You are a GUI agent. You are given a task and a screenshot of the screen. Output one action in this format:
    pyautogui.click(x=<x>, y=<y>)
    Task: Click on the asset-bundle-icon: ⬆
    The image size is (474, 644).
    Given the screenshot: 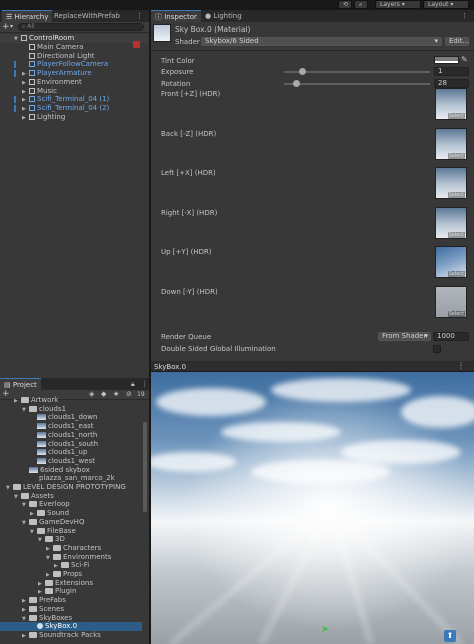 What is the action you would take?
    pyautogui.click(x=450, y=636)
    